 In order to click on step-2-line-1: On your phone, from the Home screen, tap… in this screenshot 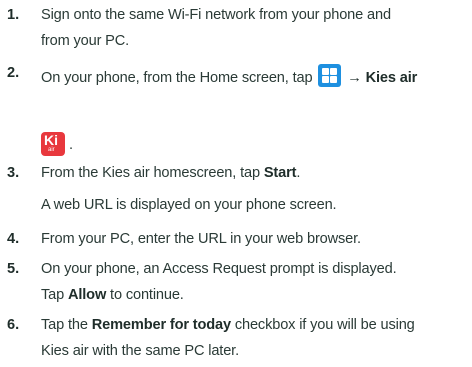, I will do `click(229, 76)`.